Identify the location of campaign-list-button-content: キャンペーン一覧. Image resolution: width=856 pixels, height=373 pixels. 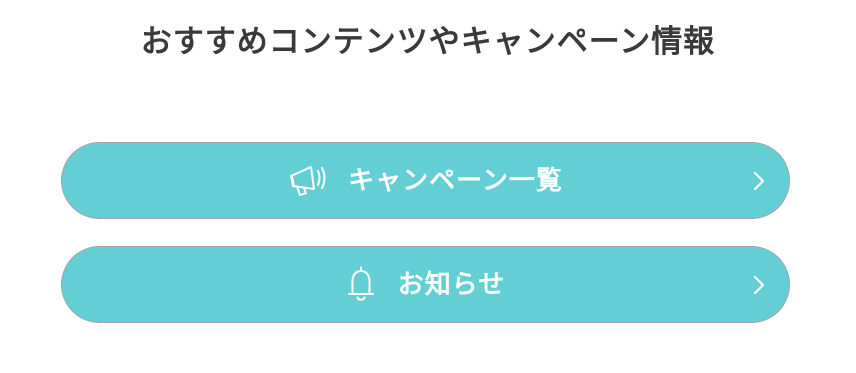
(425, 181).